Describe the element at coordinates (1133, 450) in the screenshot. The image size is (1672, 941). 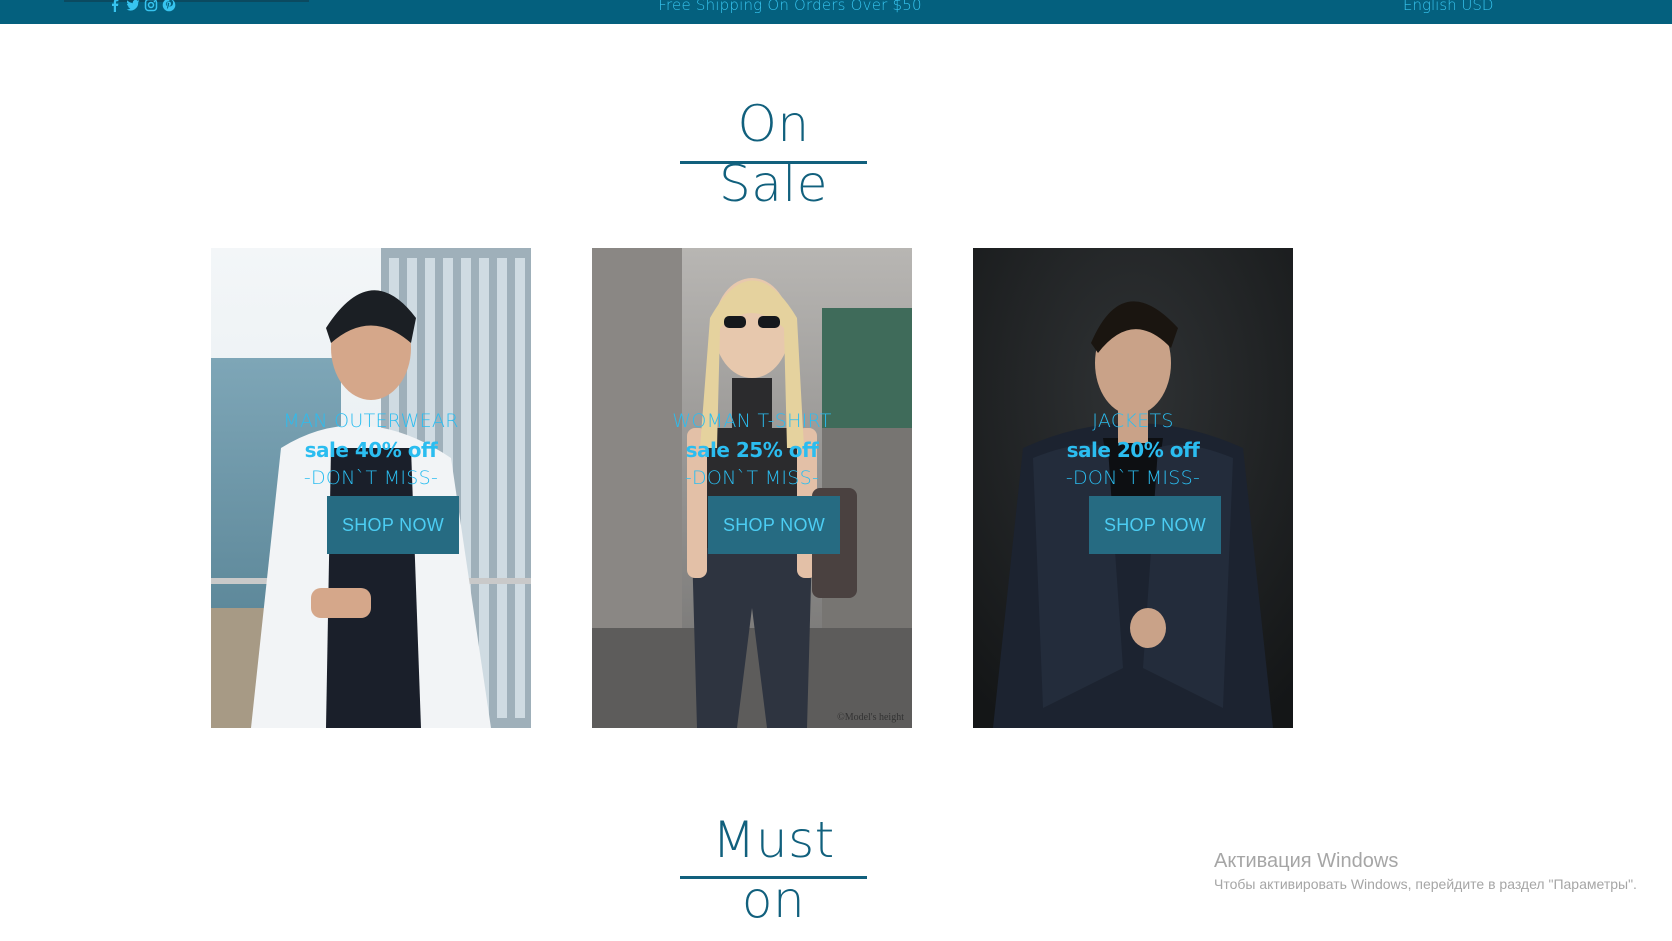
I see `card-sale-text: sale 20% off` at that location.